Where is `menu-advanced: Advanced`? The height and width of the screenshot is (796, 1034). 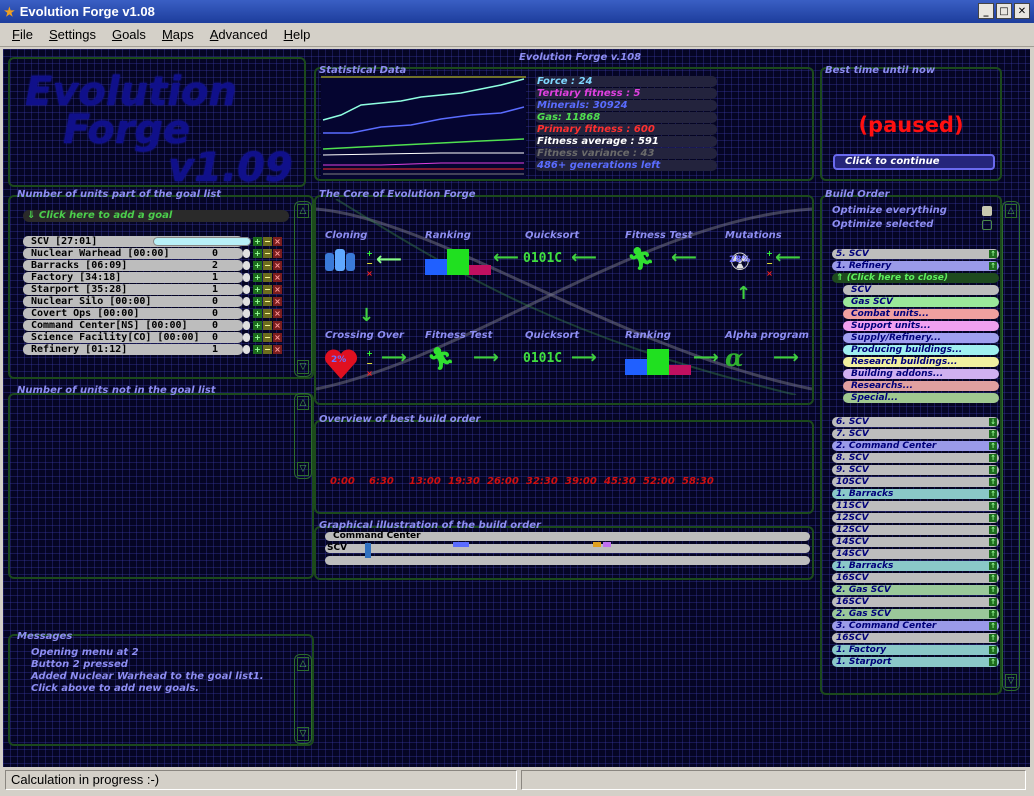 menu-advanced: Advanced is located at coordinates (239, 34).